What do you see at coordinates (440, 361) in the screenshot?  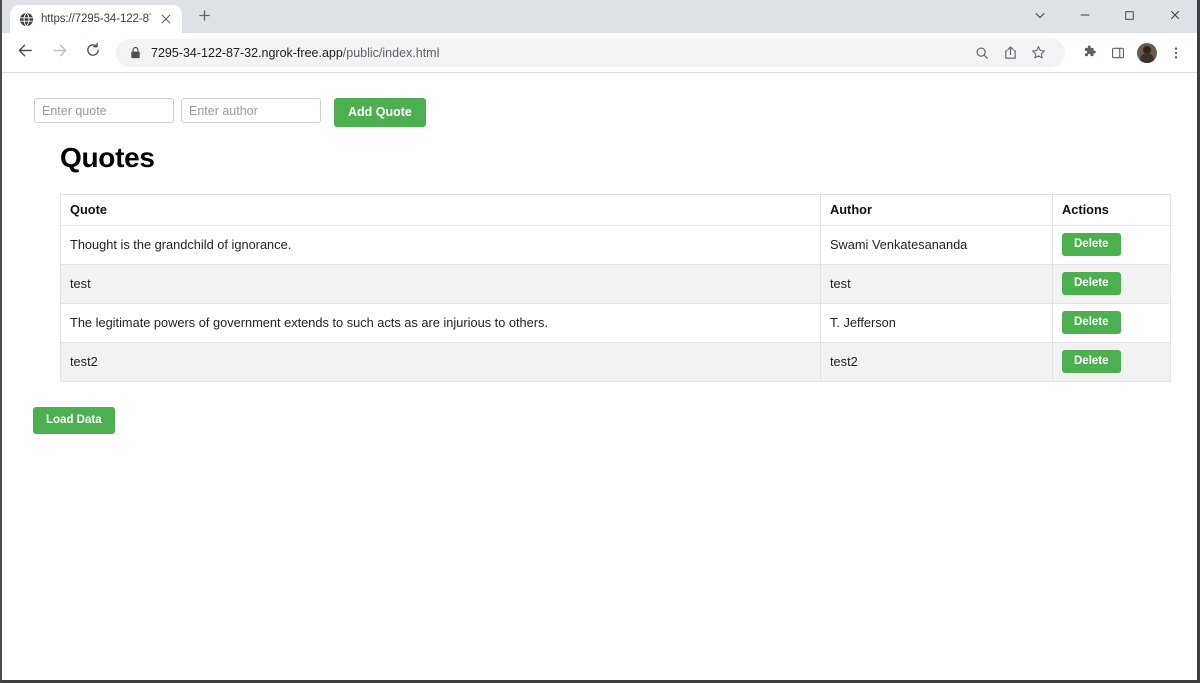 I see `cell-quote: test2` at bounding box center [440, 361].